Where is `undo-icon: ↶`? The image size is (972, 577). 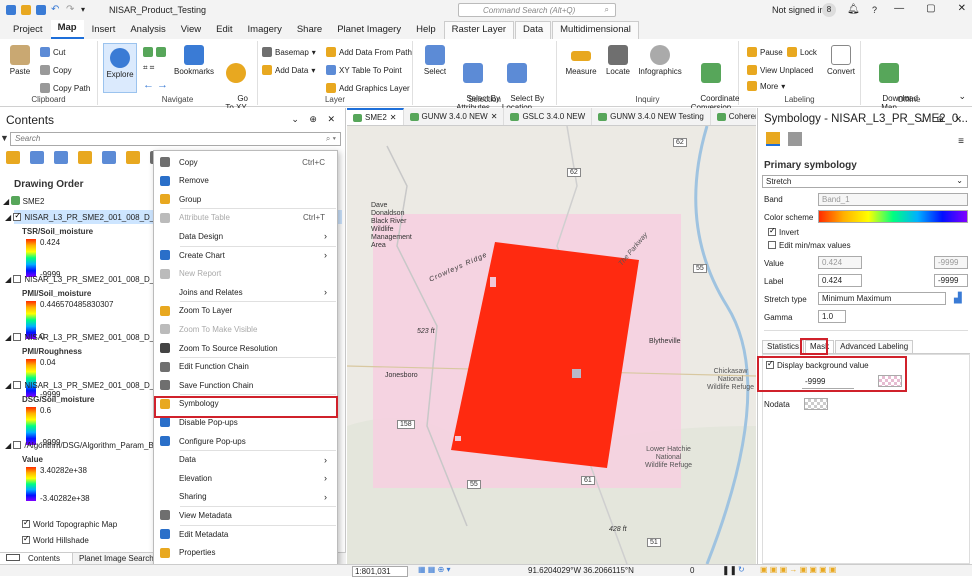
undo-icon: ↶ is located at coordinates (56, 10).